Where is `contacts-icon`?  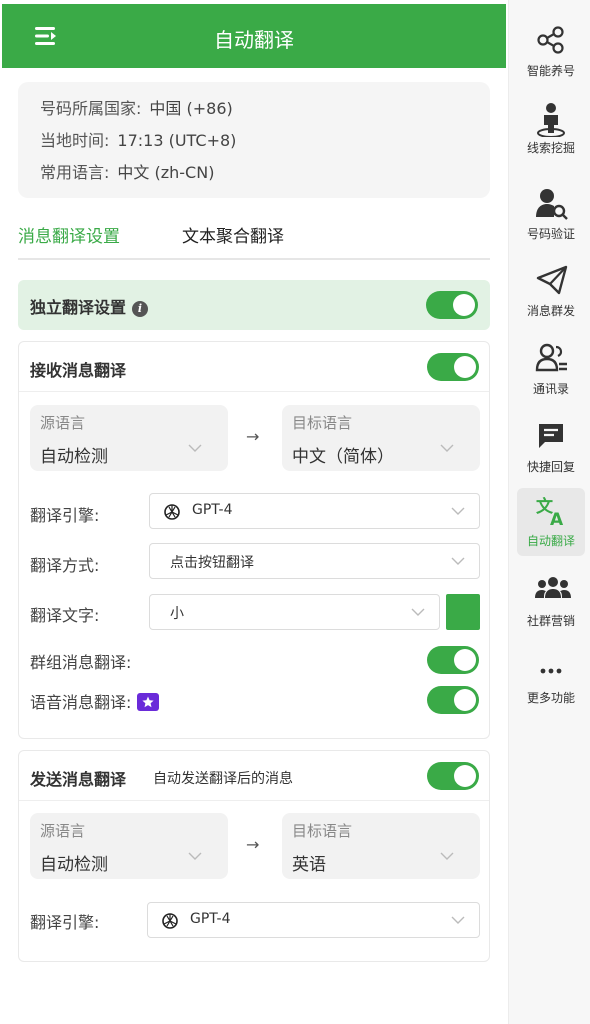
contacts-icon is located at coordinates (551, 357).